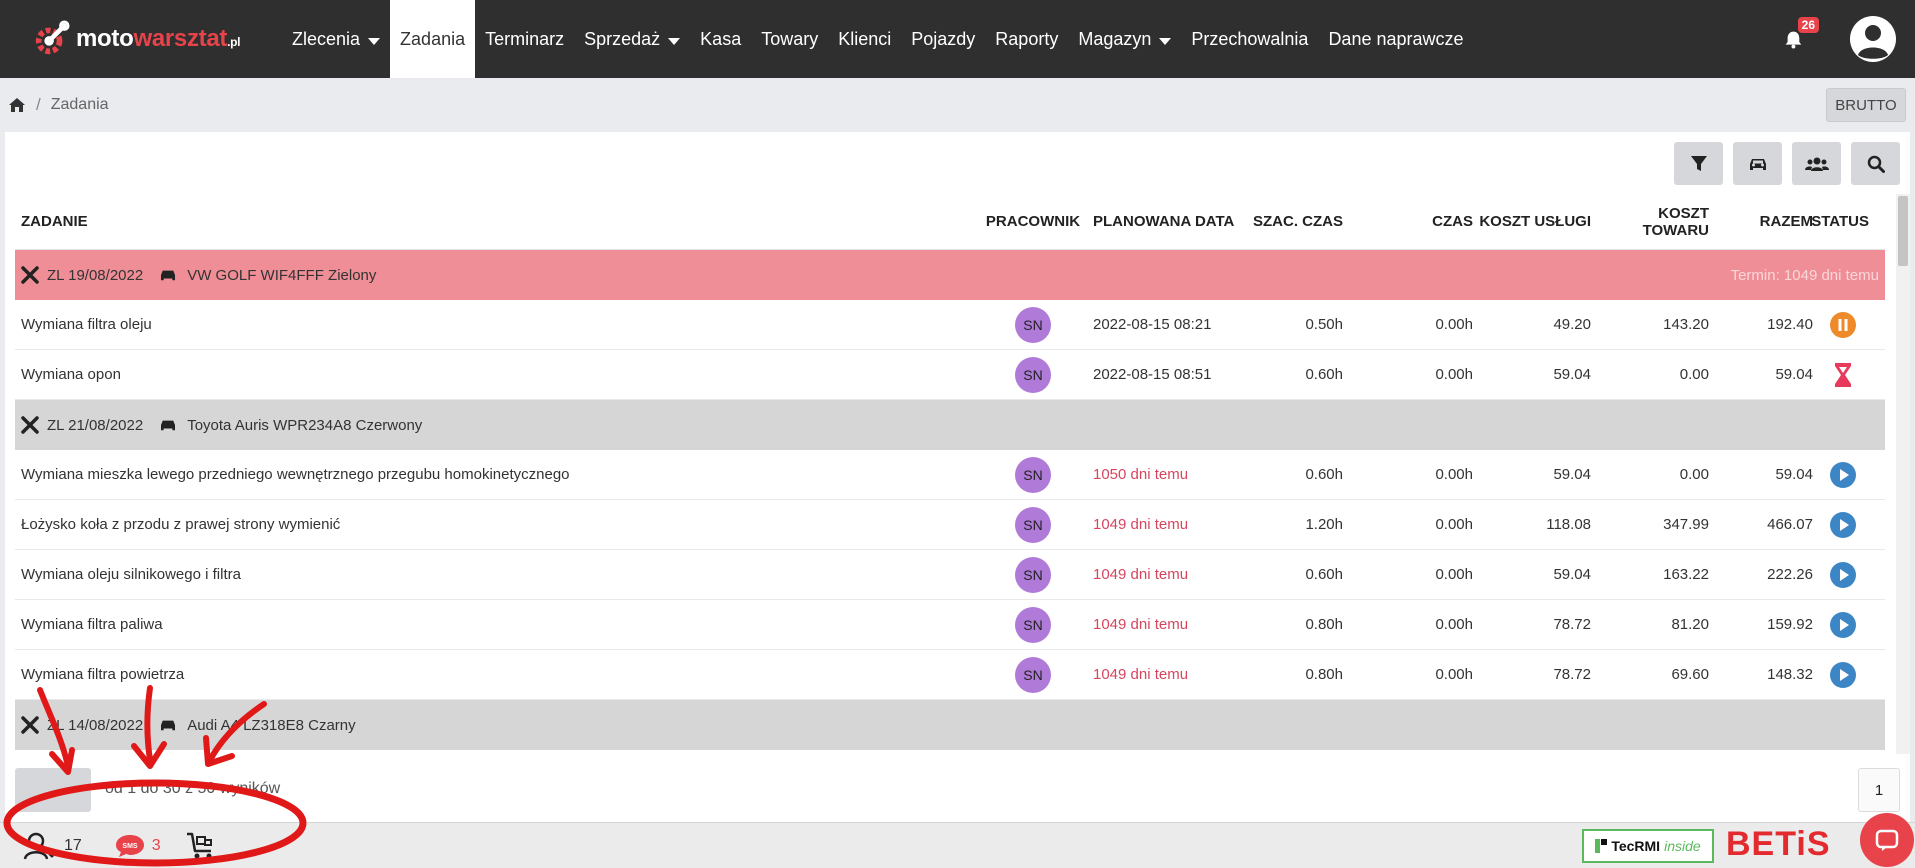 This screenshot has width=1915, height=868. I want to click on vehicle-filter-button, so click(1757, 163).